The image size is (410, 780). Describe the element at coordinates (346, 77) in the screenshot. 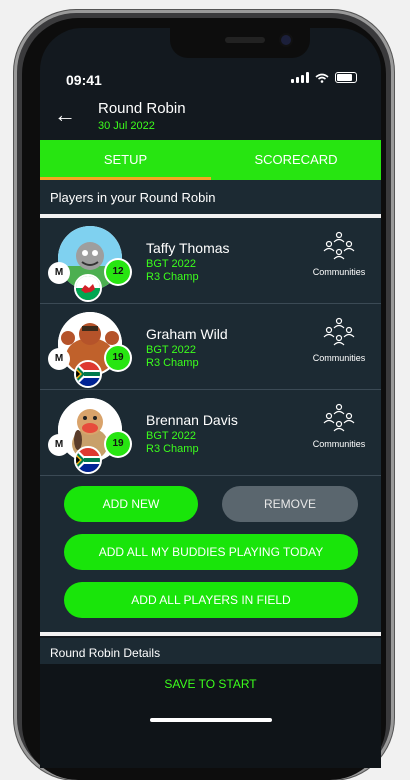

I see `battery-icon` at that location.